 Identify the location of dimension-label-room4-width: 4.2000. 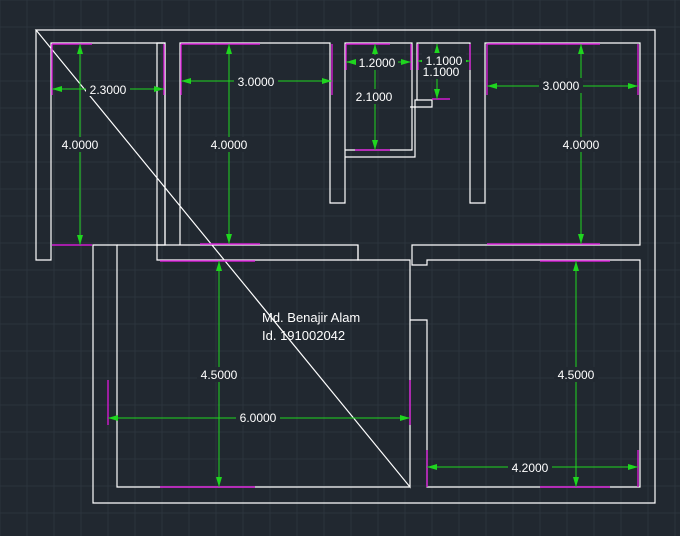
(530, 468).